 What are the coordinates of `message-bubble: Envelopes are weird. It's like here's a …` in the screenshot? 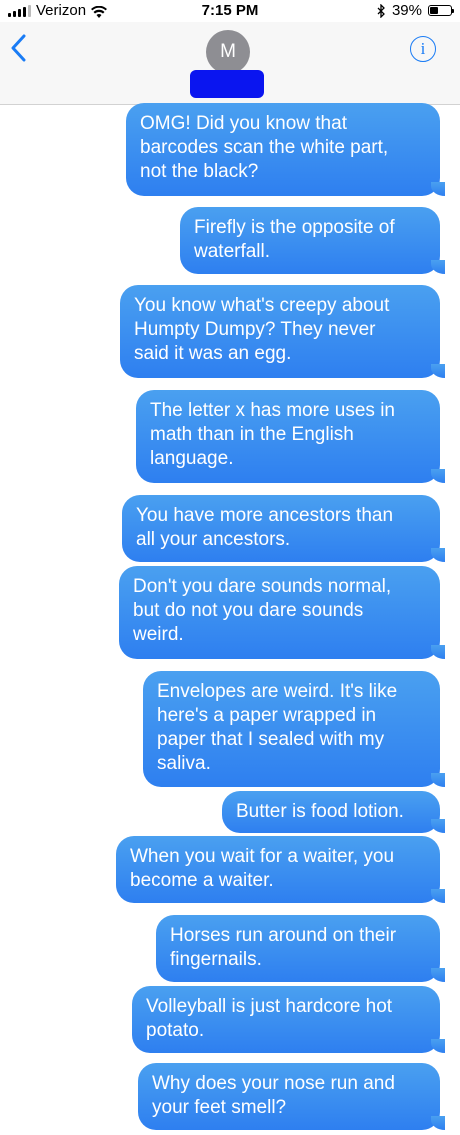 It's located at (294, 729).